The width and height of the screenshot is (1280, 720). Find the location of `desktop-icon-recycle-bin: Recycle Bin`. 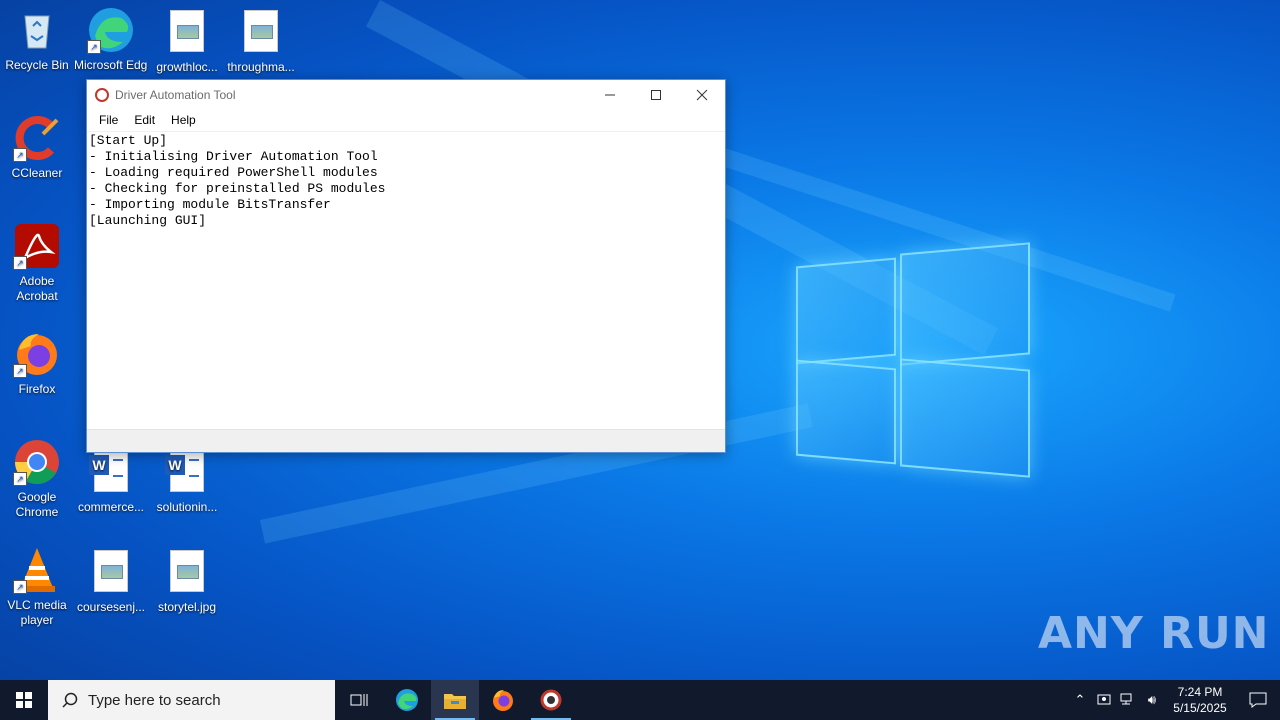

desktop-icon-recycle-bin: Recycle Bin is located at coordinates (37, 39).